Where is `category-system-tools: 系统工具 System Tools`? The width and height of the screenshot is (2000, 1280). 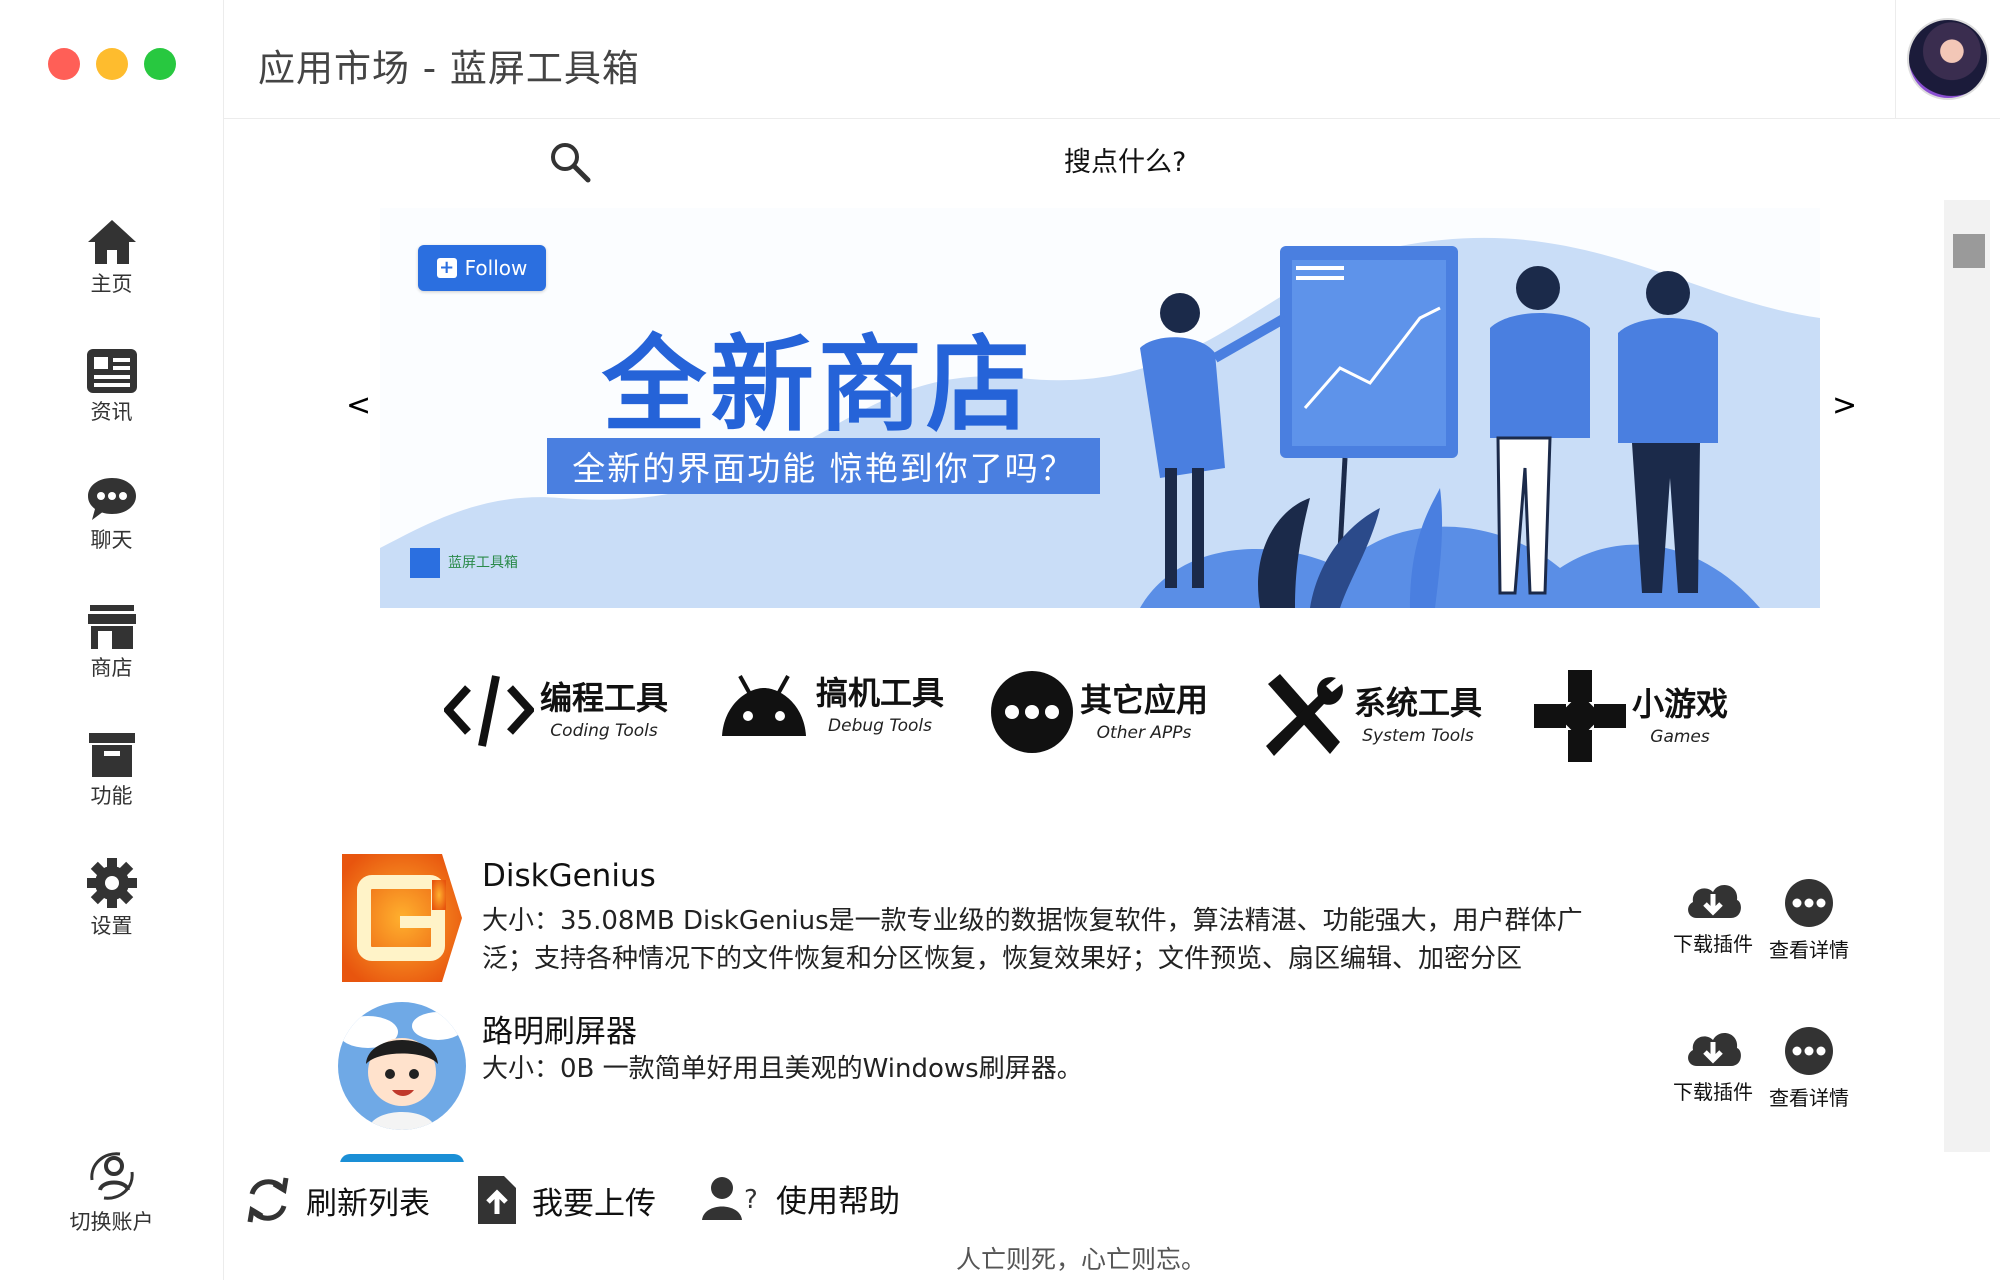
category-system-tools: 系统工具 System Tools is located at coordinates (1370, 715).